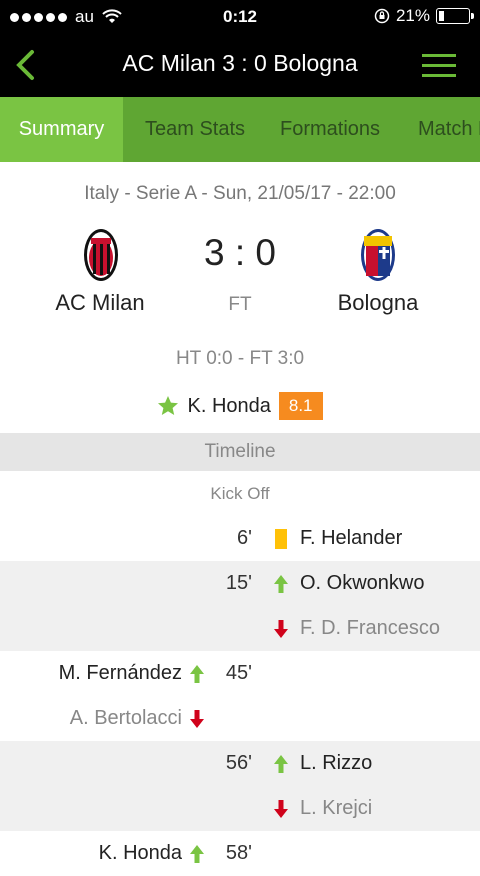  I want to click on timeline-event: 6' F. Helander, so click(240, 538).